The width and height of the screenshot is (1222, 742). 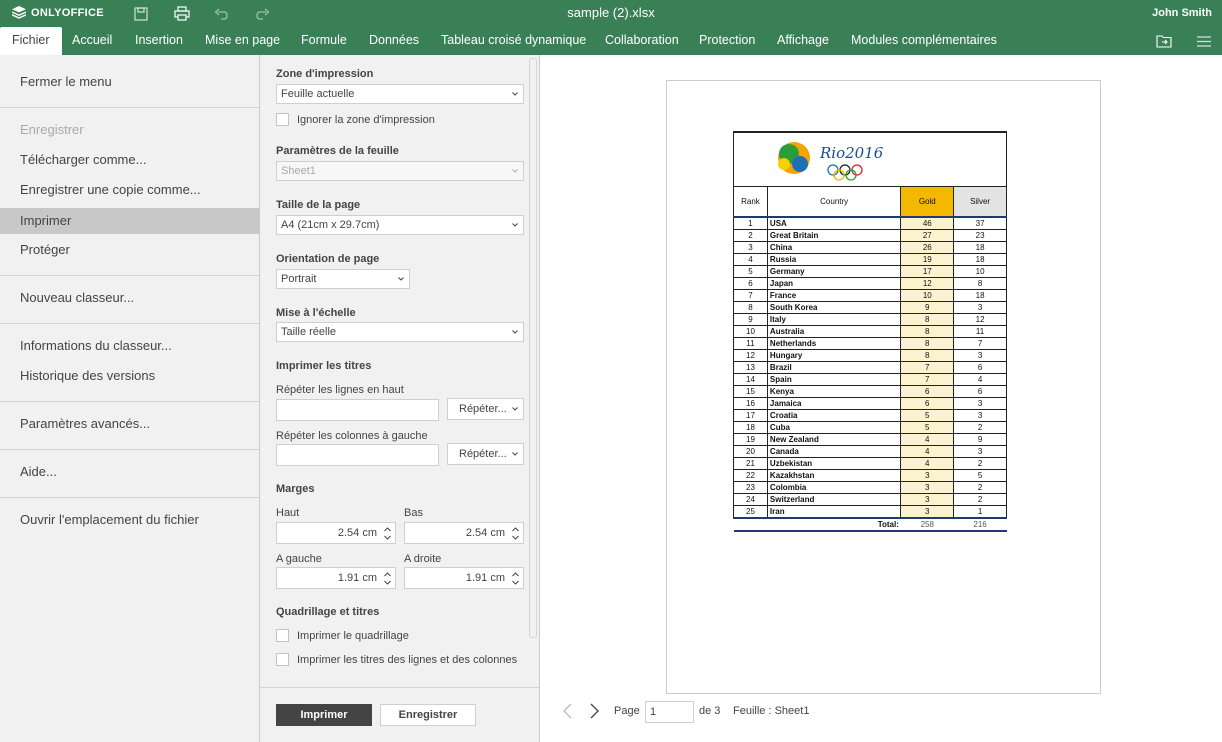 What do you see at coordinates (803, 41) in the screenshot?
I see `tab-view: Affichage` at bounding box center [803, 41].